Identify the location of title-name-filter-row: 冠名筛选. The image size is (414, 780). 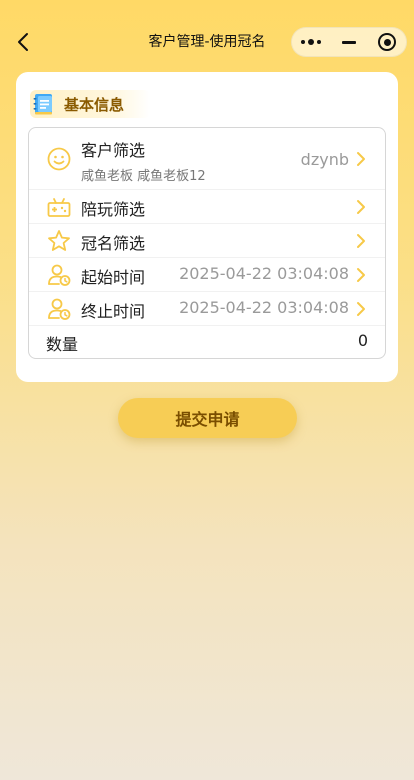
(207, 241).